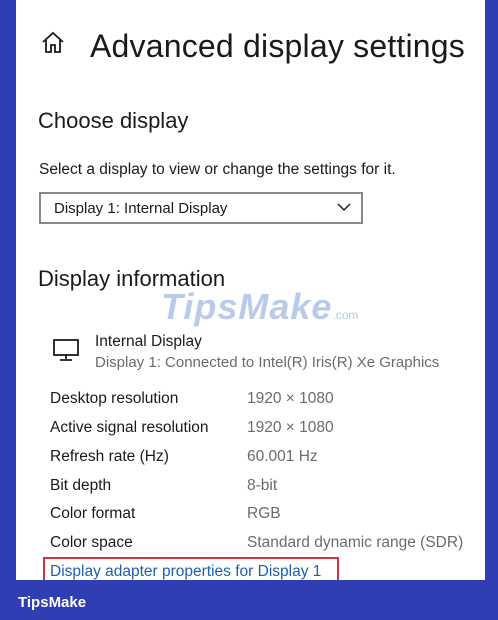 The height and width of the screenshot is (620, 498). What do you see at coordinates (66, 350) in the screenshot?
I see `monitor-icon` at bounding box center [66, 350].